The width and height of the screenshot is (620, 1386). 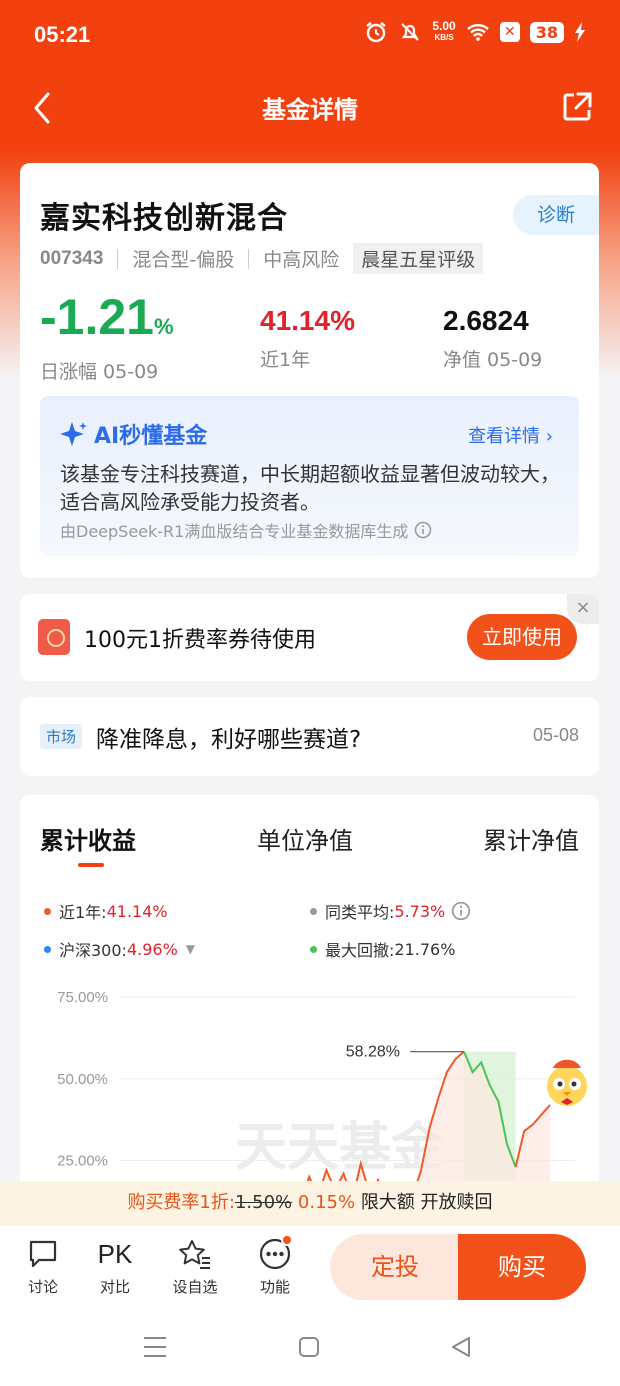 I want to click on legend-index: 沪深300: 4.96% ▼, so click(x=119, y=949).